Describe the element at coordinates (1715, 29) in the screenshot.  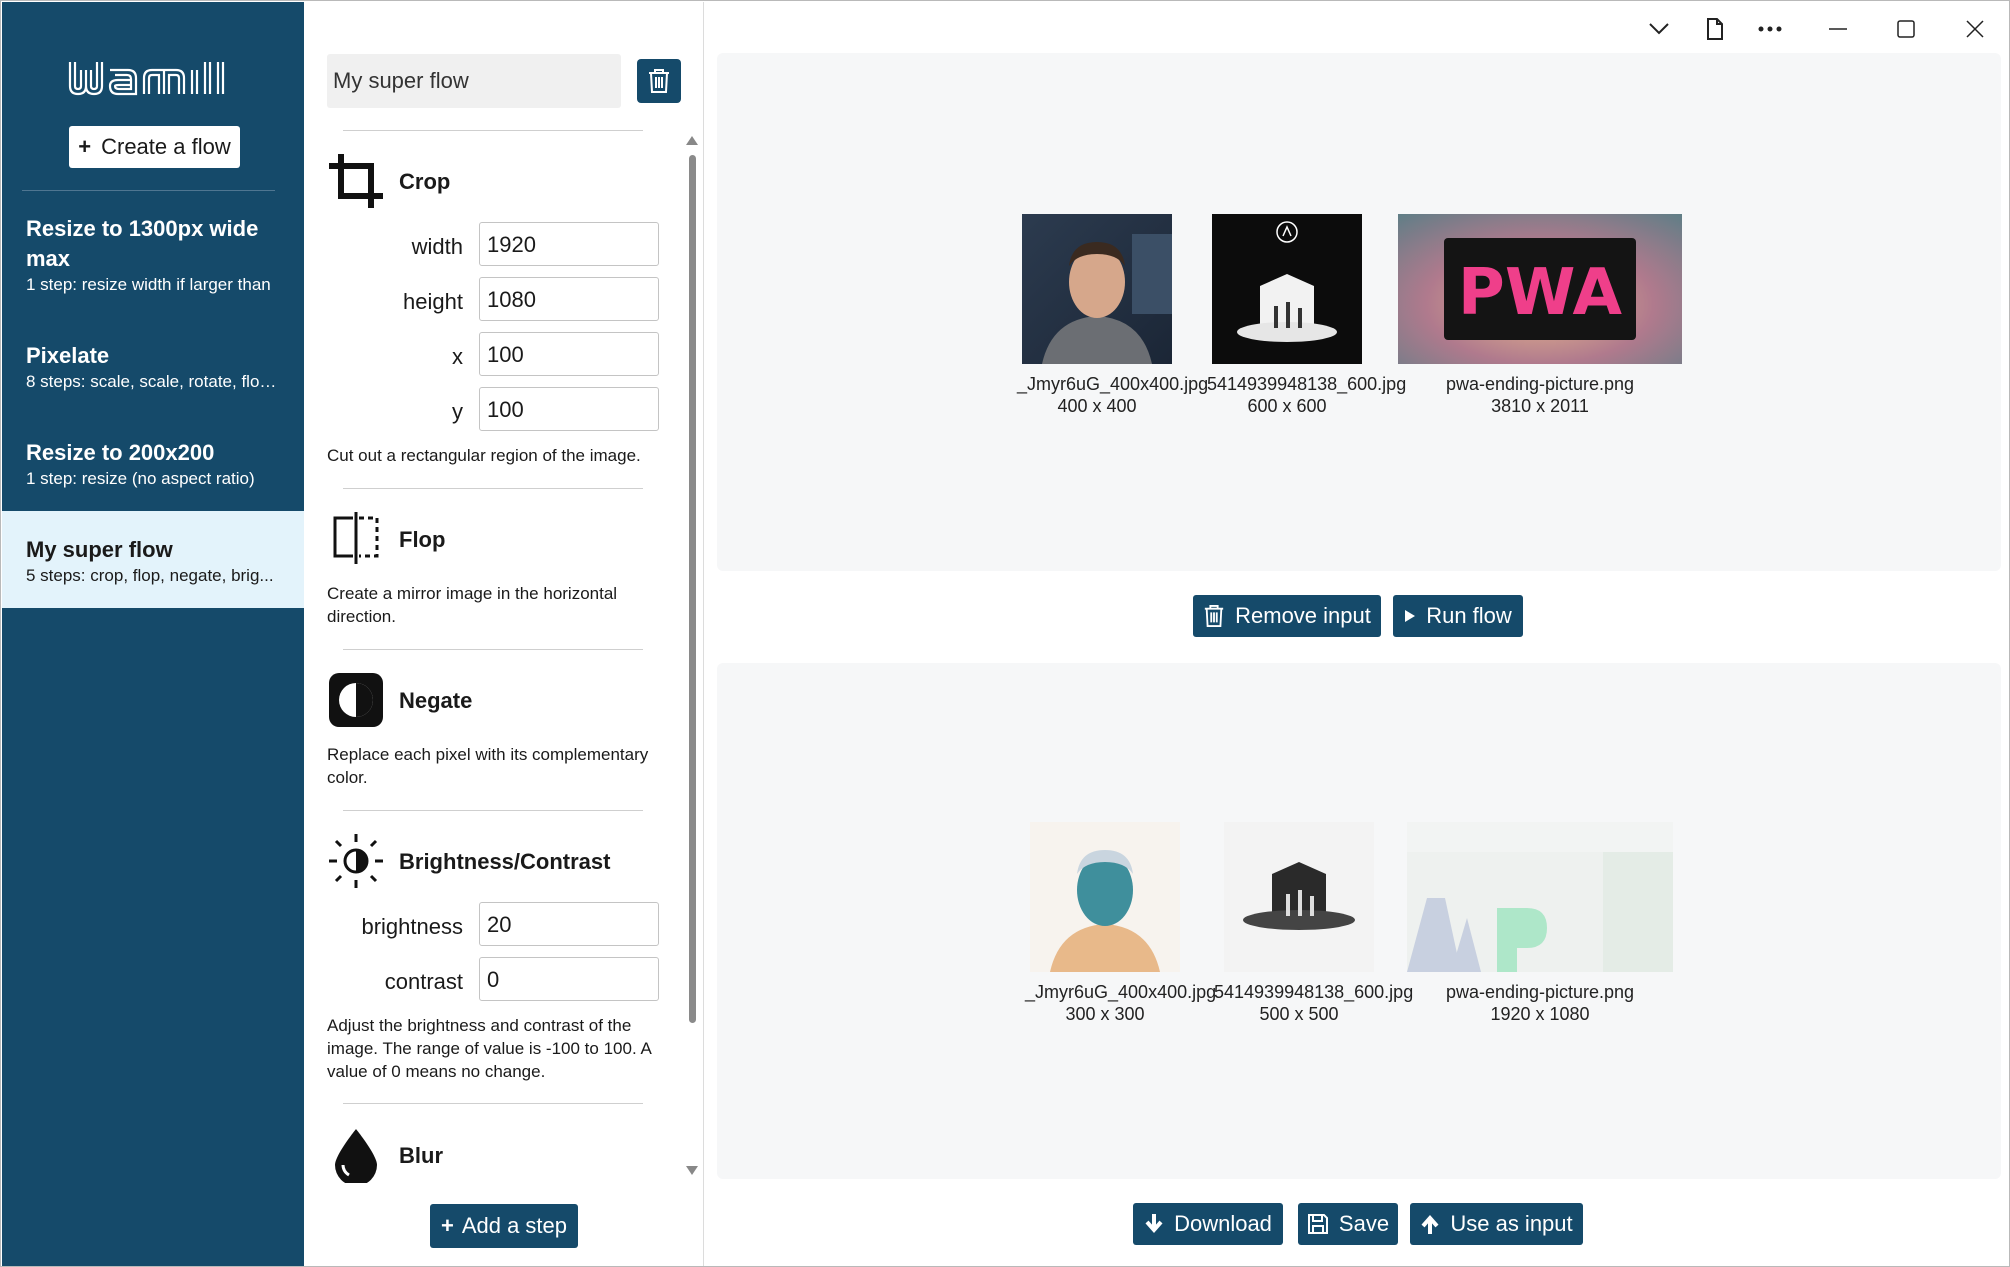
I see `document-icon` at that location.